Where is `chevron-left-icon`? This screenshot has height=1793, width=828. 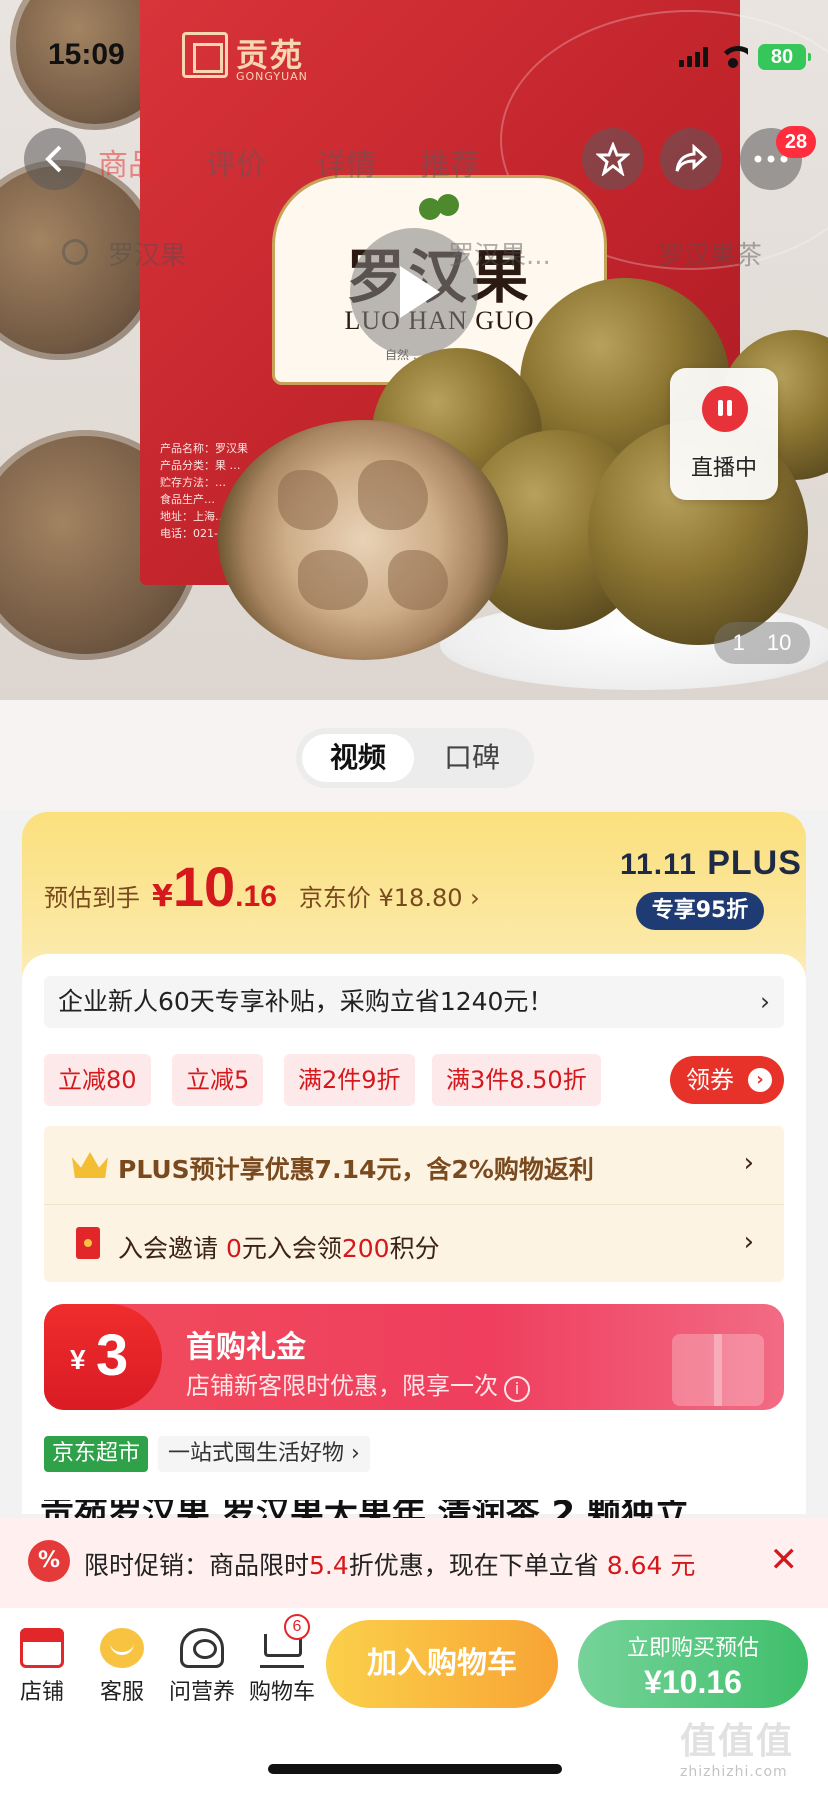 chevron-left-icon is located at coordinates (53, 159).